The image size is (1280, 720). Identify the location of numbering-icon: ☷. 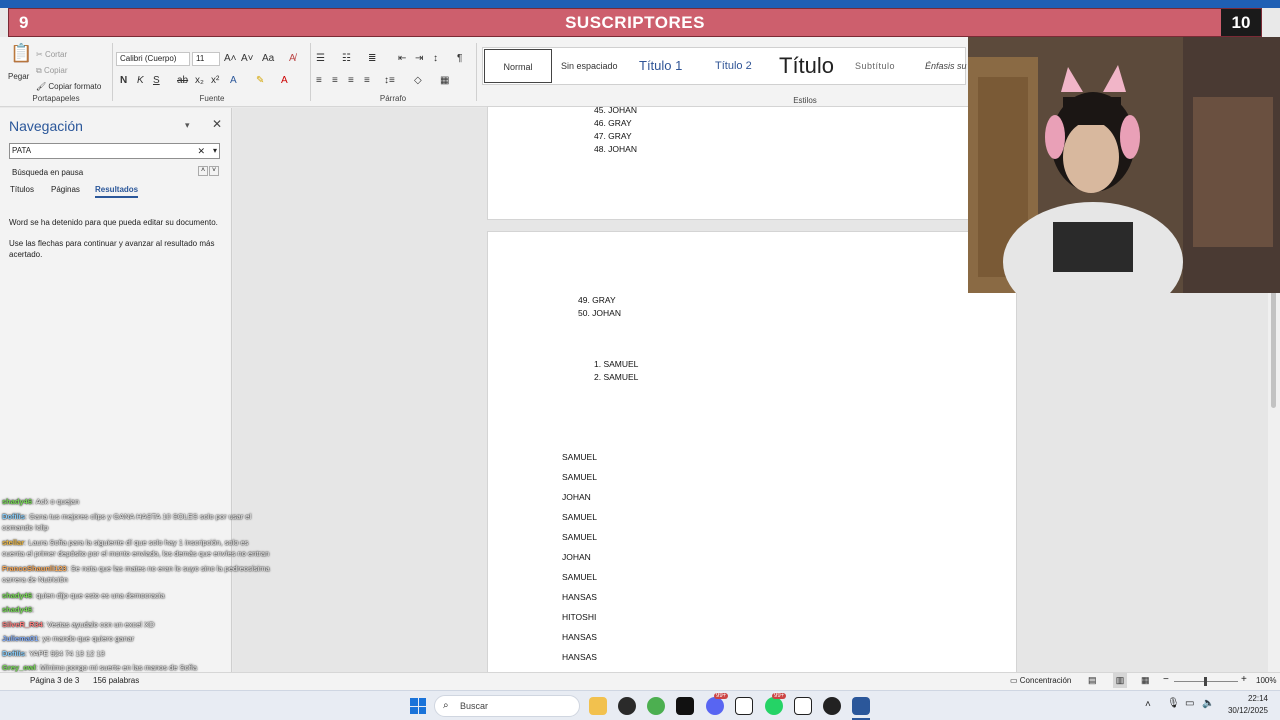
(346, 59).